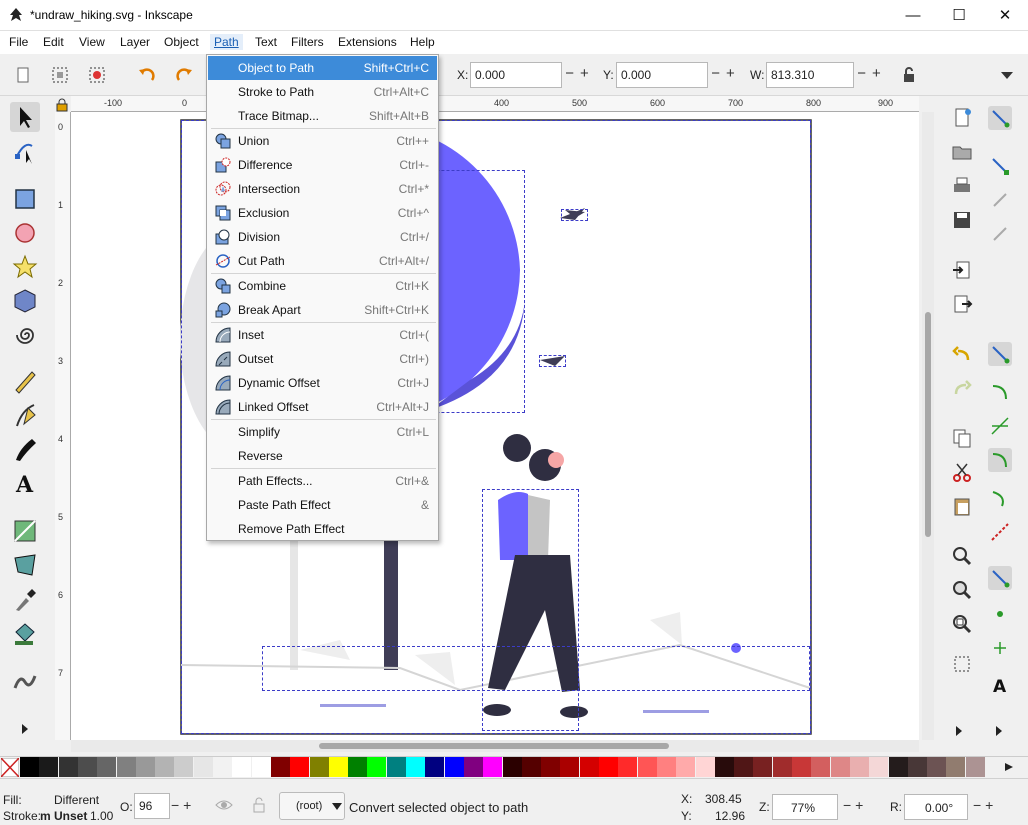  I want to click on menu-filters: Filters, so click(307, 42).